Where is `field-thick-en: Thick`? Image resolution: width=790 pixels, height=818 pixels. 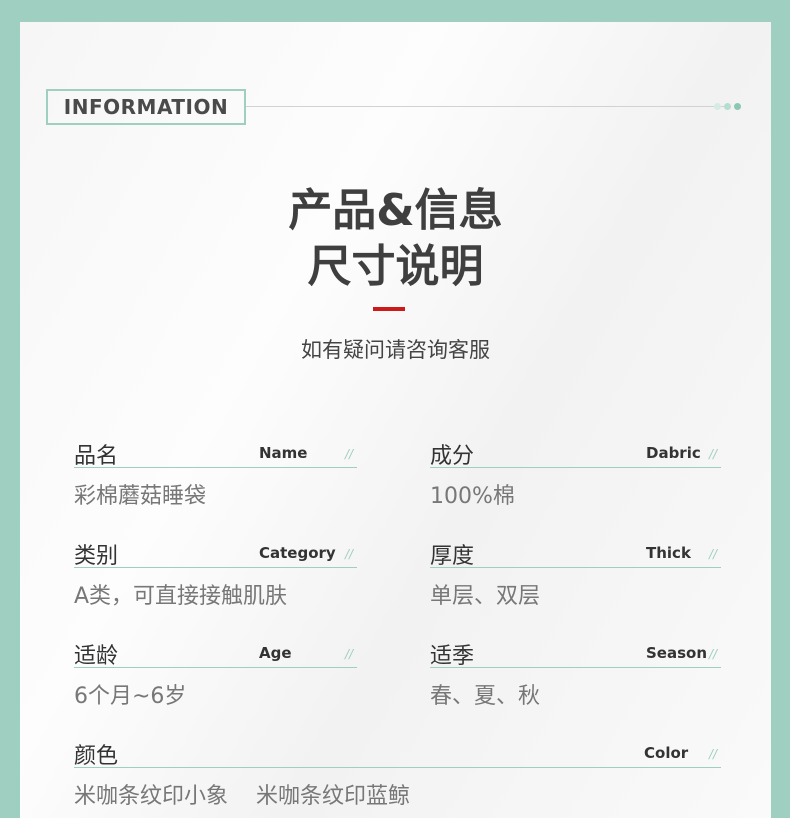 field-thick-en: Thick is located at coordinates (668, 553).